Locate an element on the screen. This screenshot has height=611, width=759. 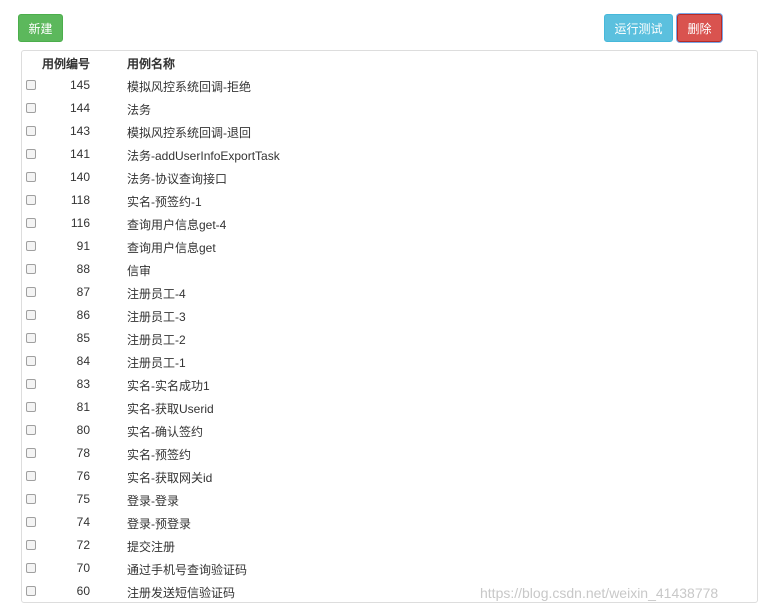
case-id: 118 is located at coordinates (80, 200).